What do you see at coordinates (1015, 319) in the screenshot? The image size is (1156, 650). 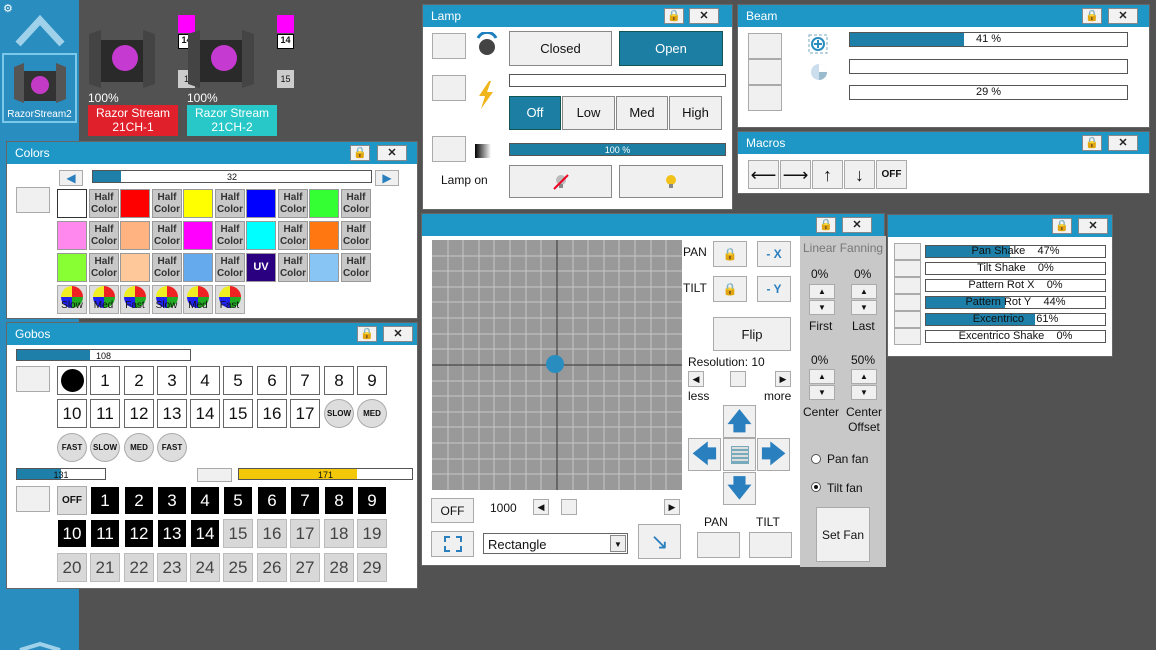 I see `shake-bar: Excentrico 61%` at bounding box center [1015, 319].